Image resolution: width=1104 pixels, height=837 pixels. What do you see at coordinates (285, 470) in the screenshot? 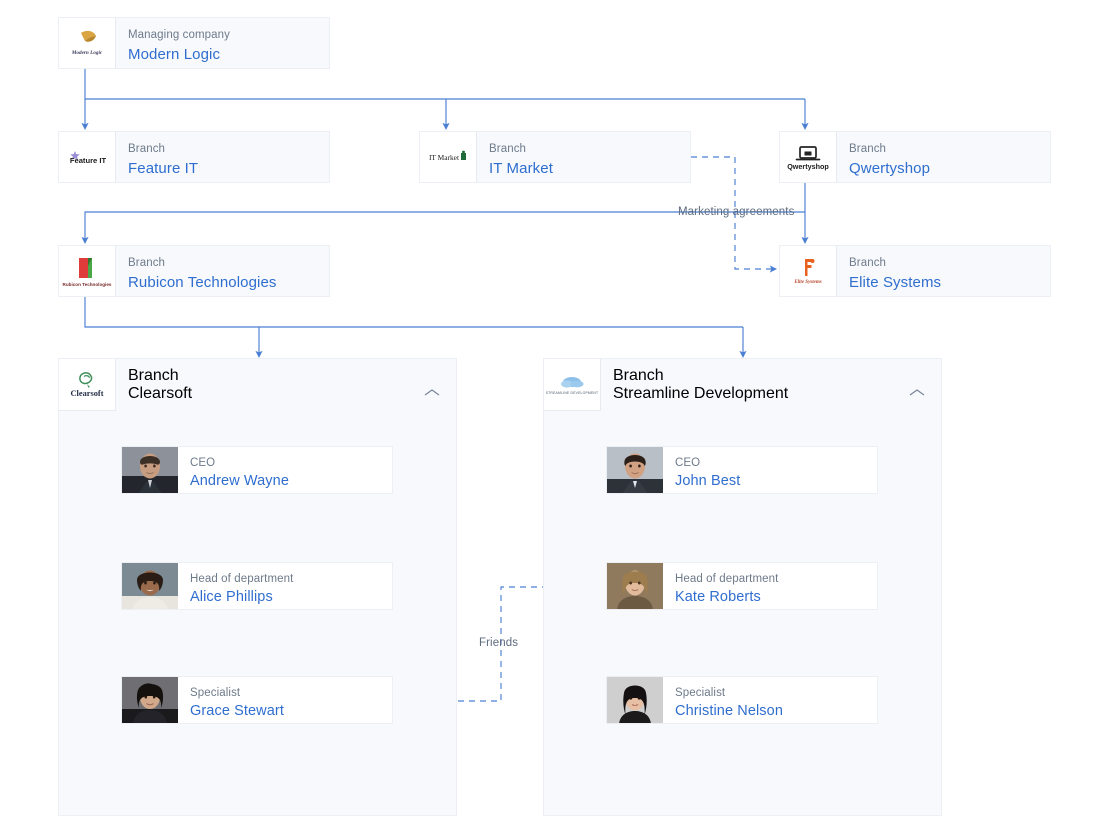
I see `person-body: CEO Andrew Wayne` at bounding box center [285, 470].